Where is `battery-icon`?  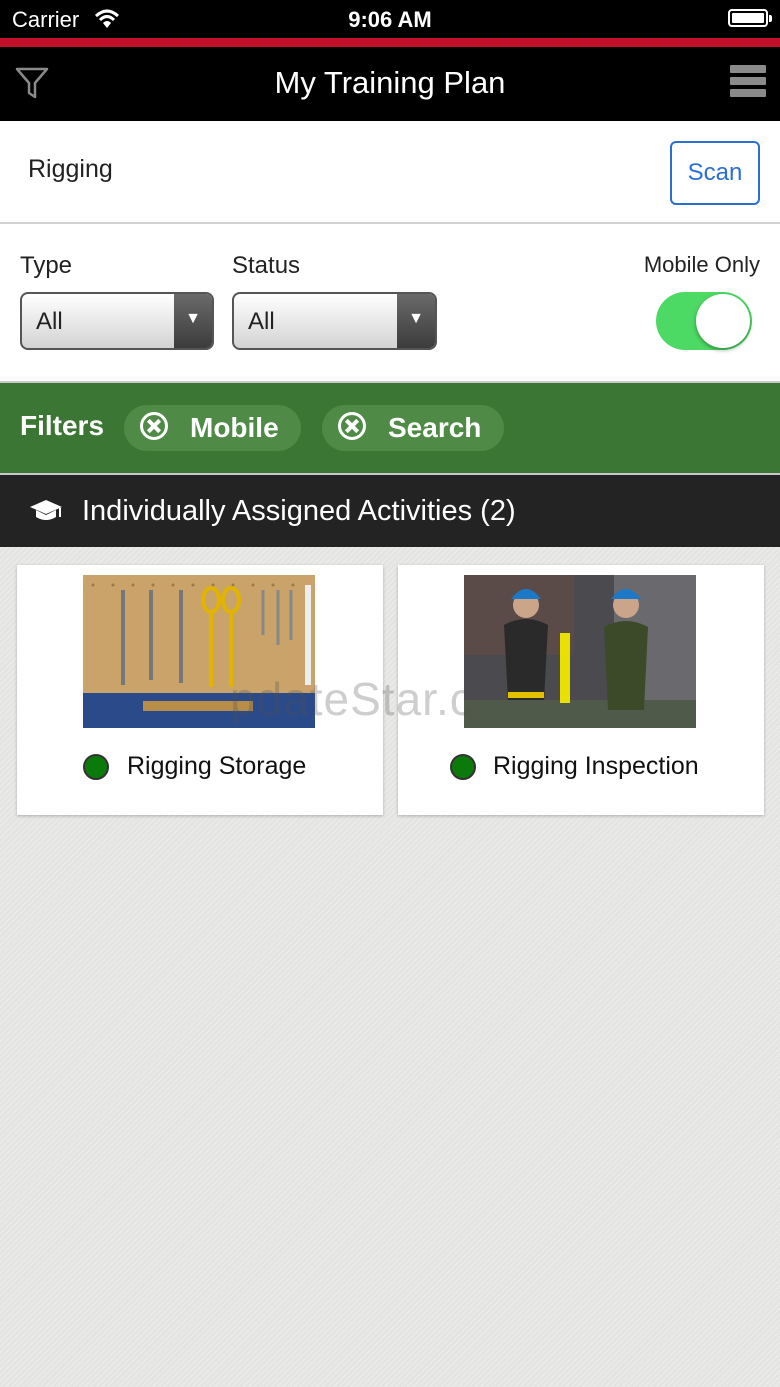 battery-icon is located at coordinates (750, 18).